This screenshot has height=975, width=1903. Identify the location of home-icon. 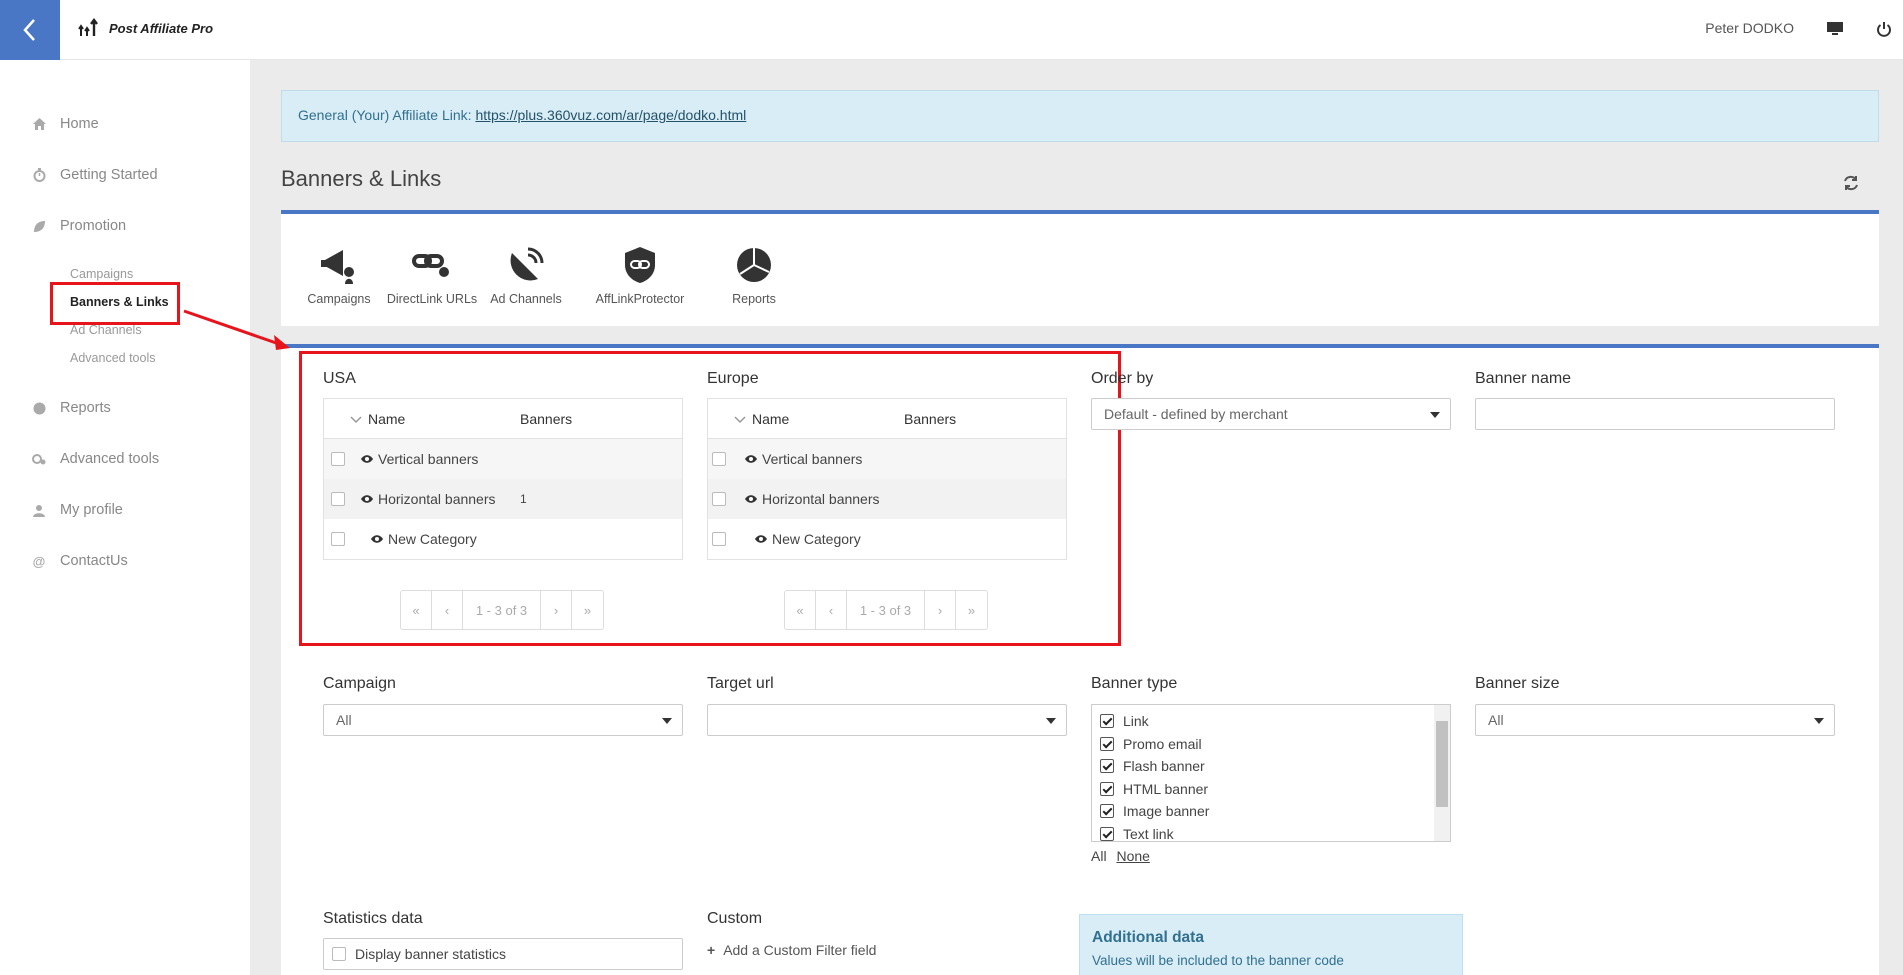
(39, 124).